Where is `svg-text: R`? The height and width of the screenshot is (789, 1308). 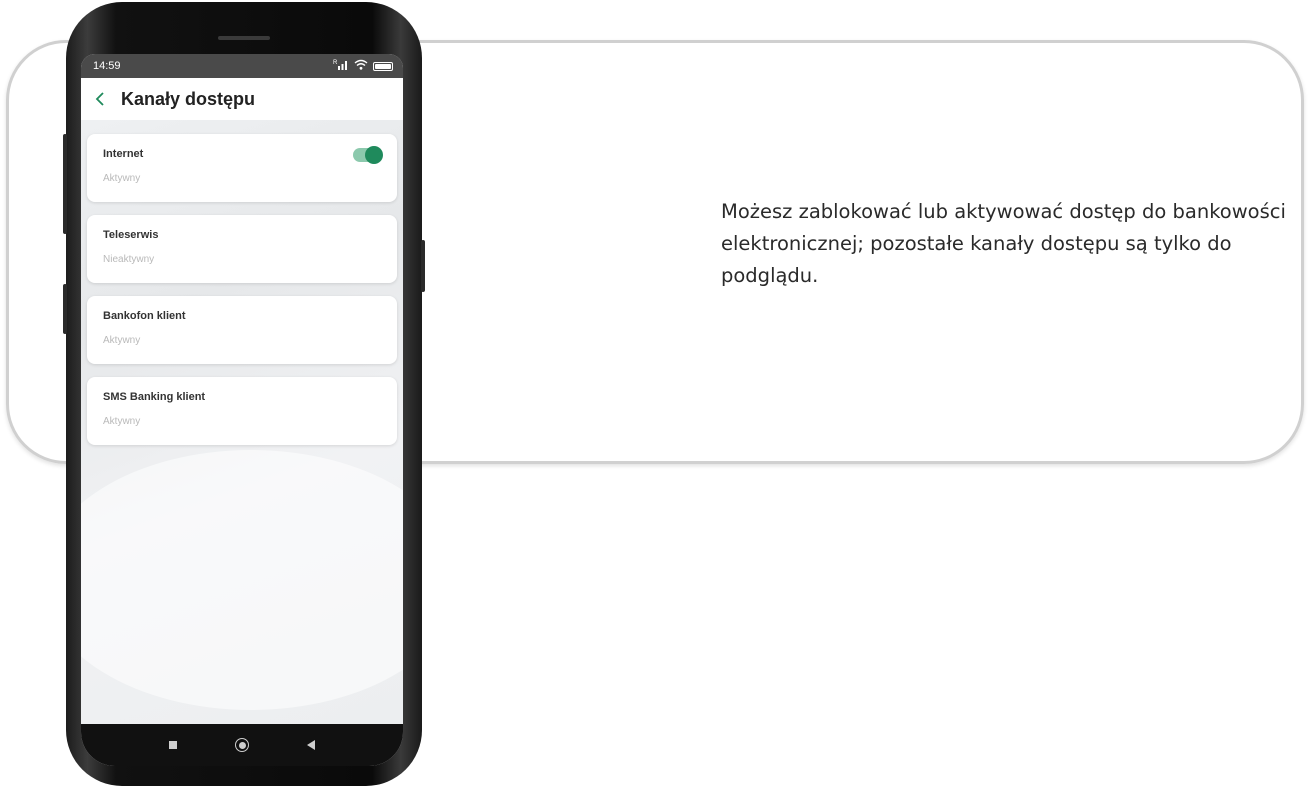
svg-text: R is located at coordinates (335, 63).